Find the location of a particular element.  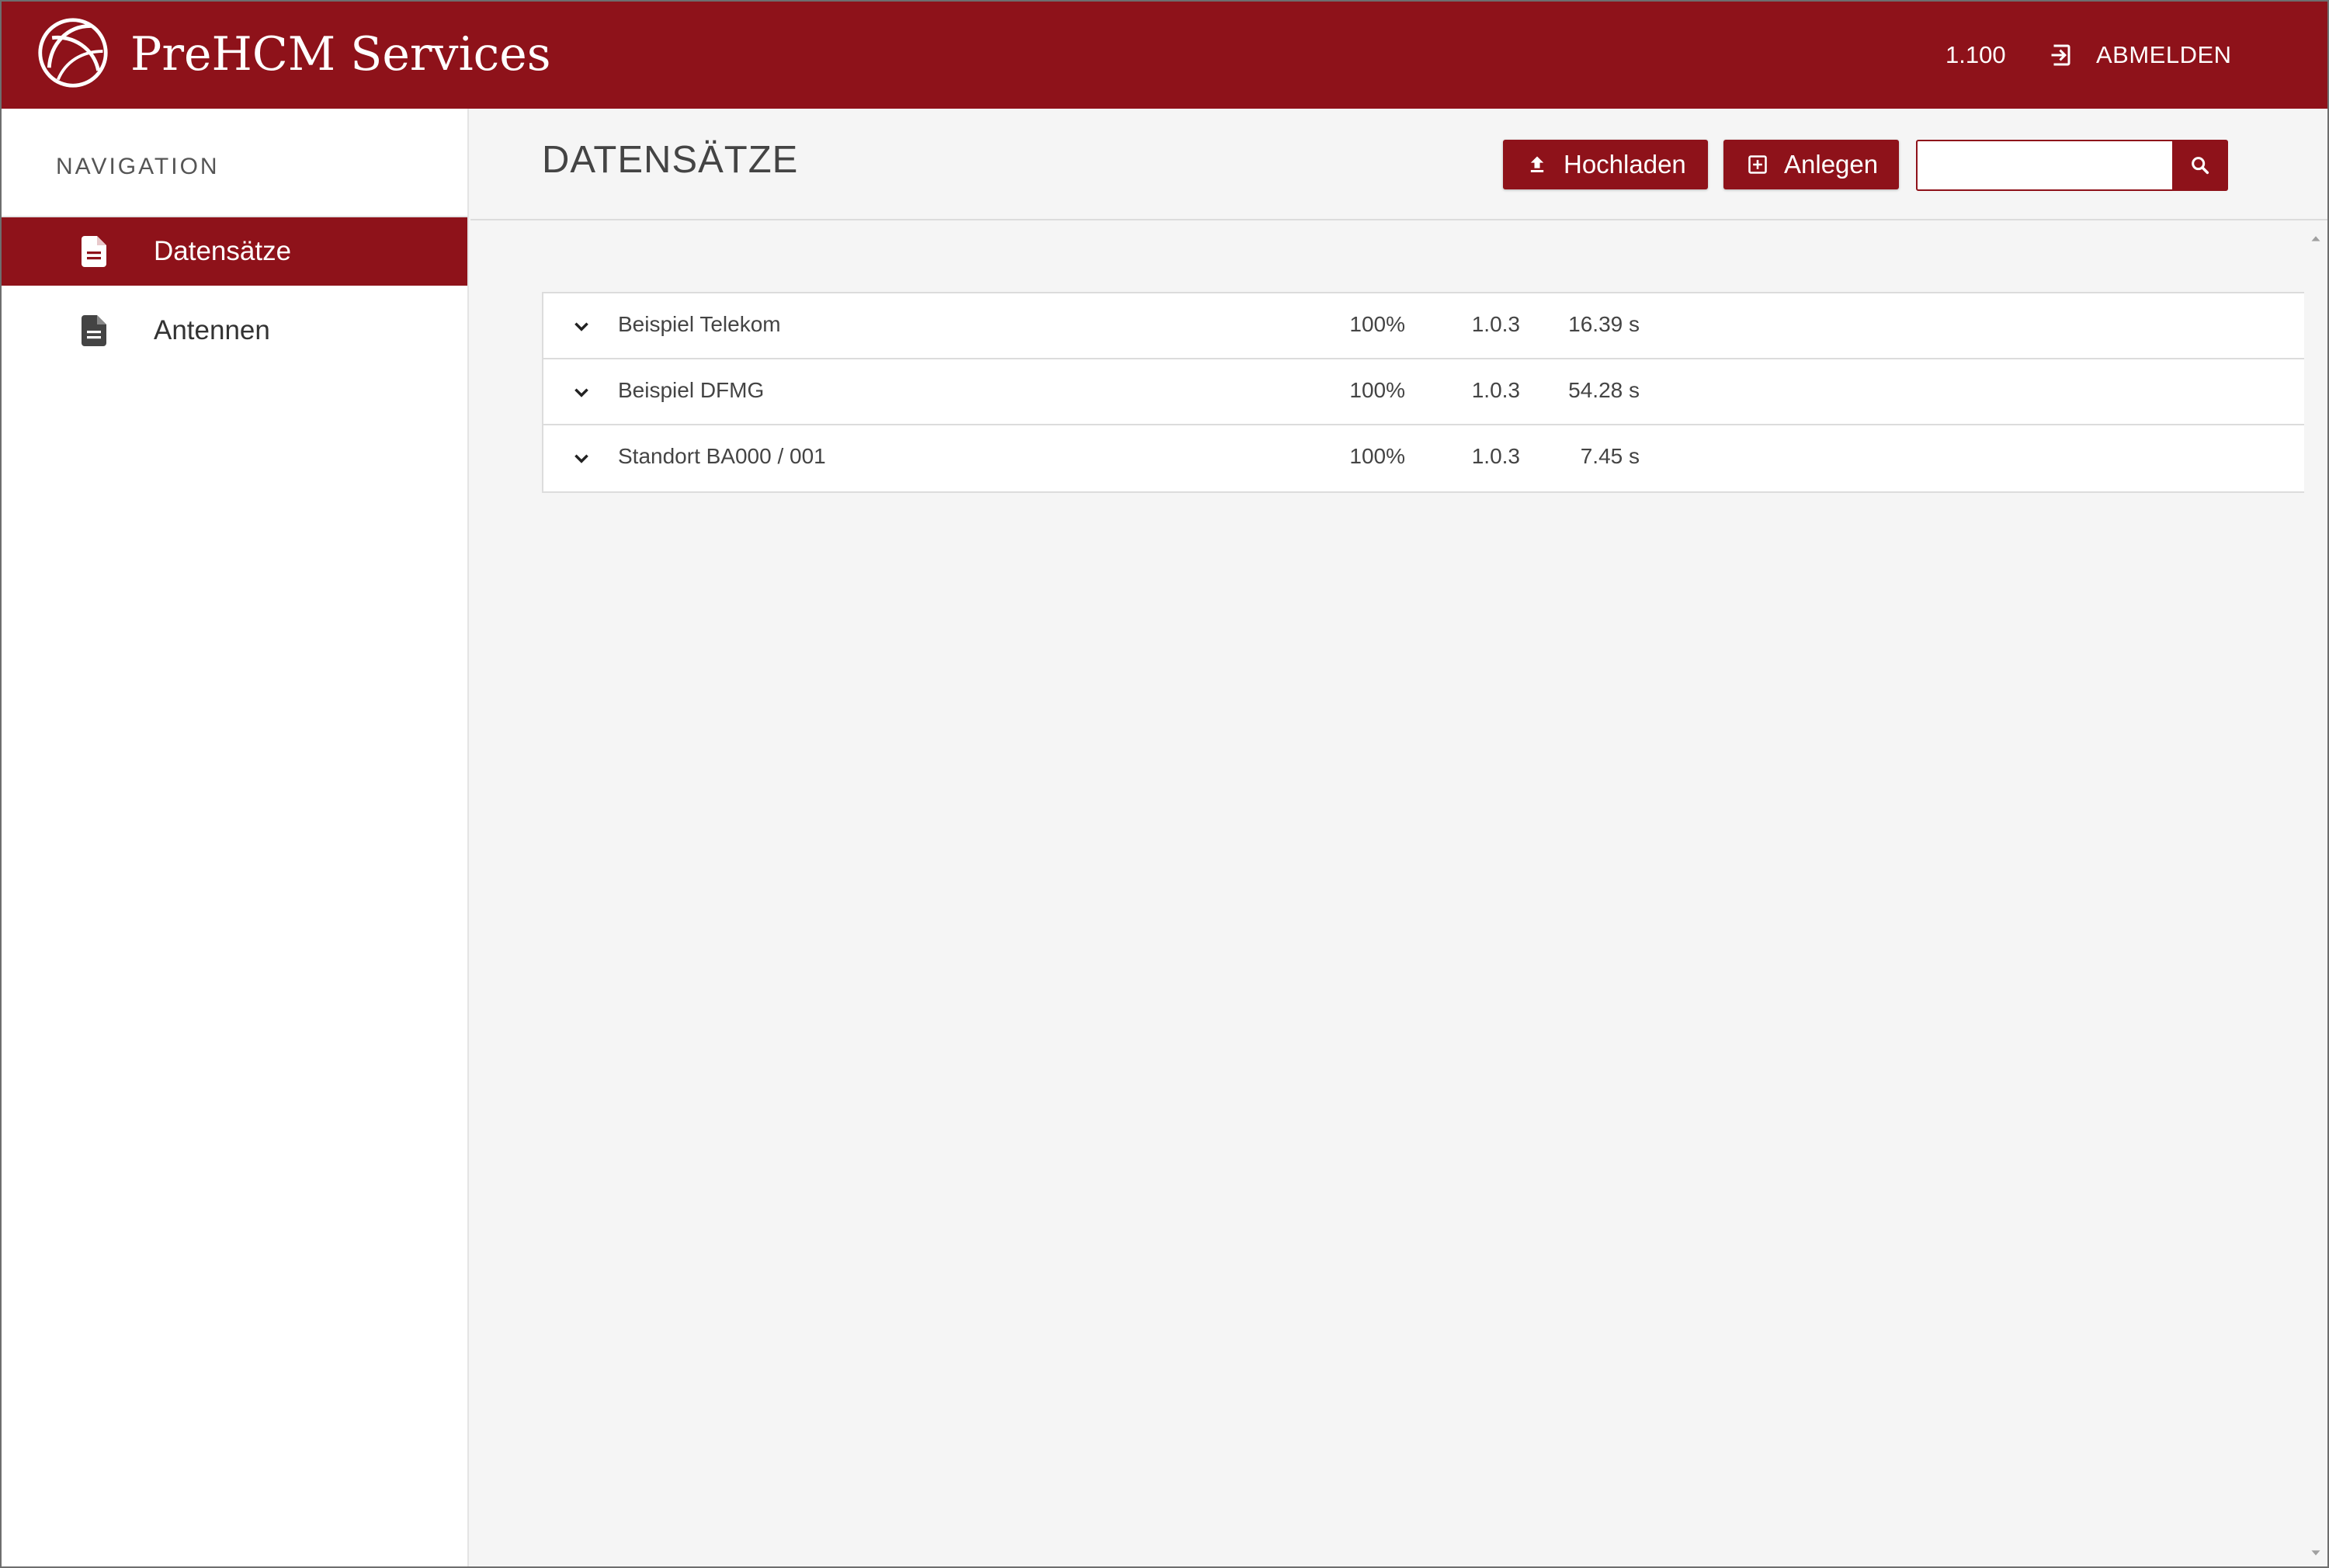

top-bar: PreHCM Services 1.100 ABMELDEN is located at coordinates (1164, 55).